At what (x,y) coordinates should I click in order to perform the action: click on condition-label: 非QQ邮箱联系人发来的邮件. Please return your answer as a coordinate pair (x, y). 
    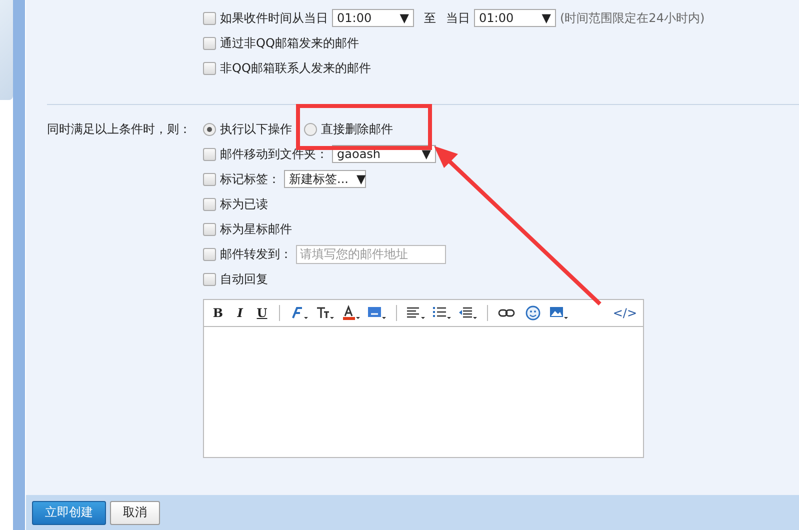
    Looking at the image, I should click on (295, 68).